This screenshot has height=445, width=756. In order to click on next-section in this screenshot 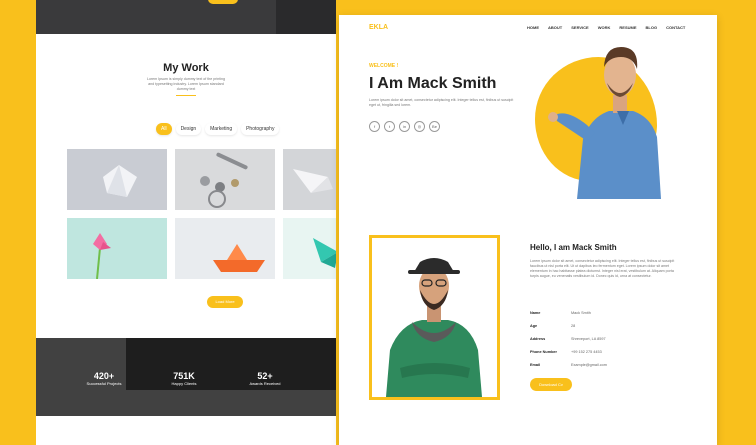, I will do `click(186, 430)`.